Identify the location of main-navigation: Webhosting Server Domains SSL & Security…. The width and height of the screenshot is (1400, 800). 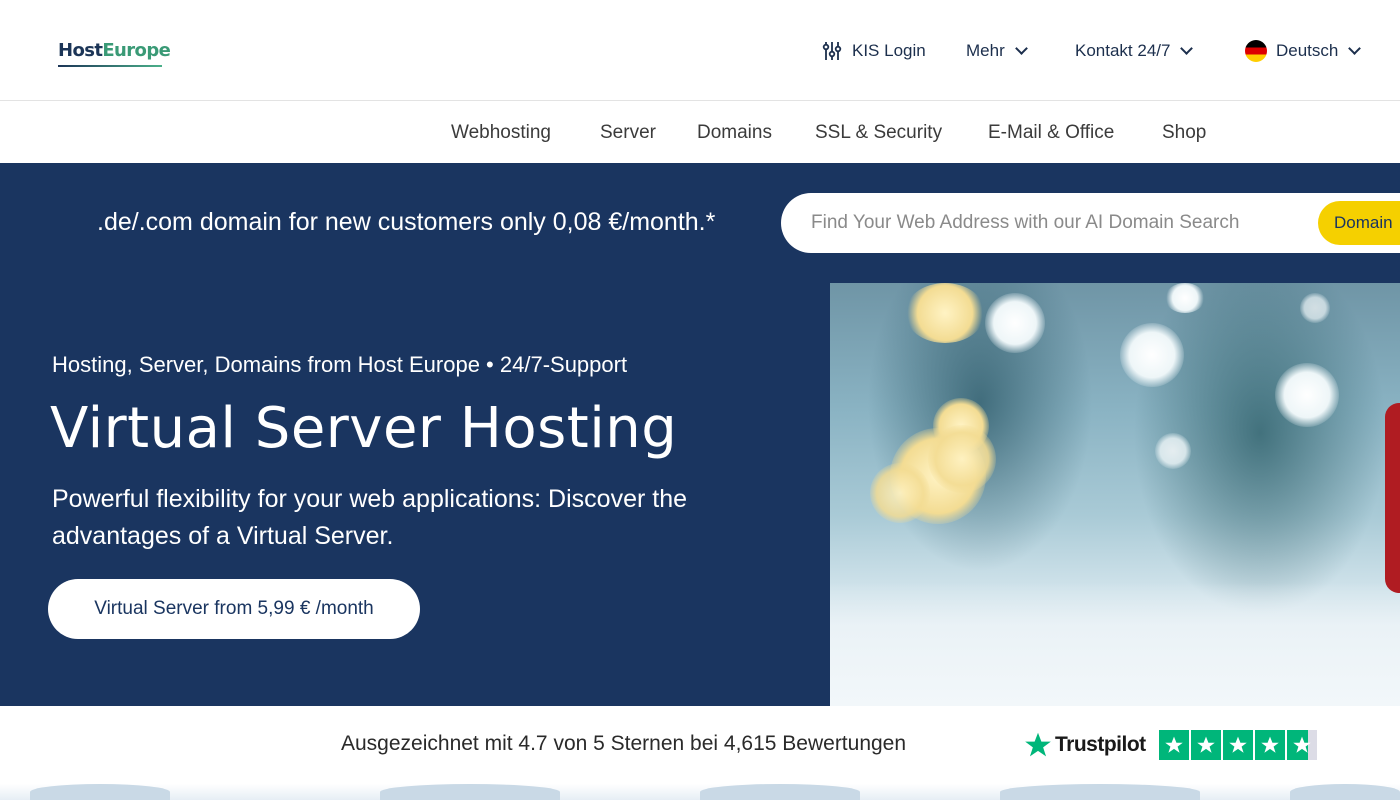
(700, 132).